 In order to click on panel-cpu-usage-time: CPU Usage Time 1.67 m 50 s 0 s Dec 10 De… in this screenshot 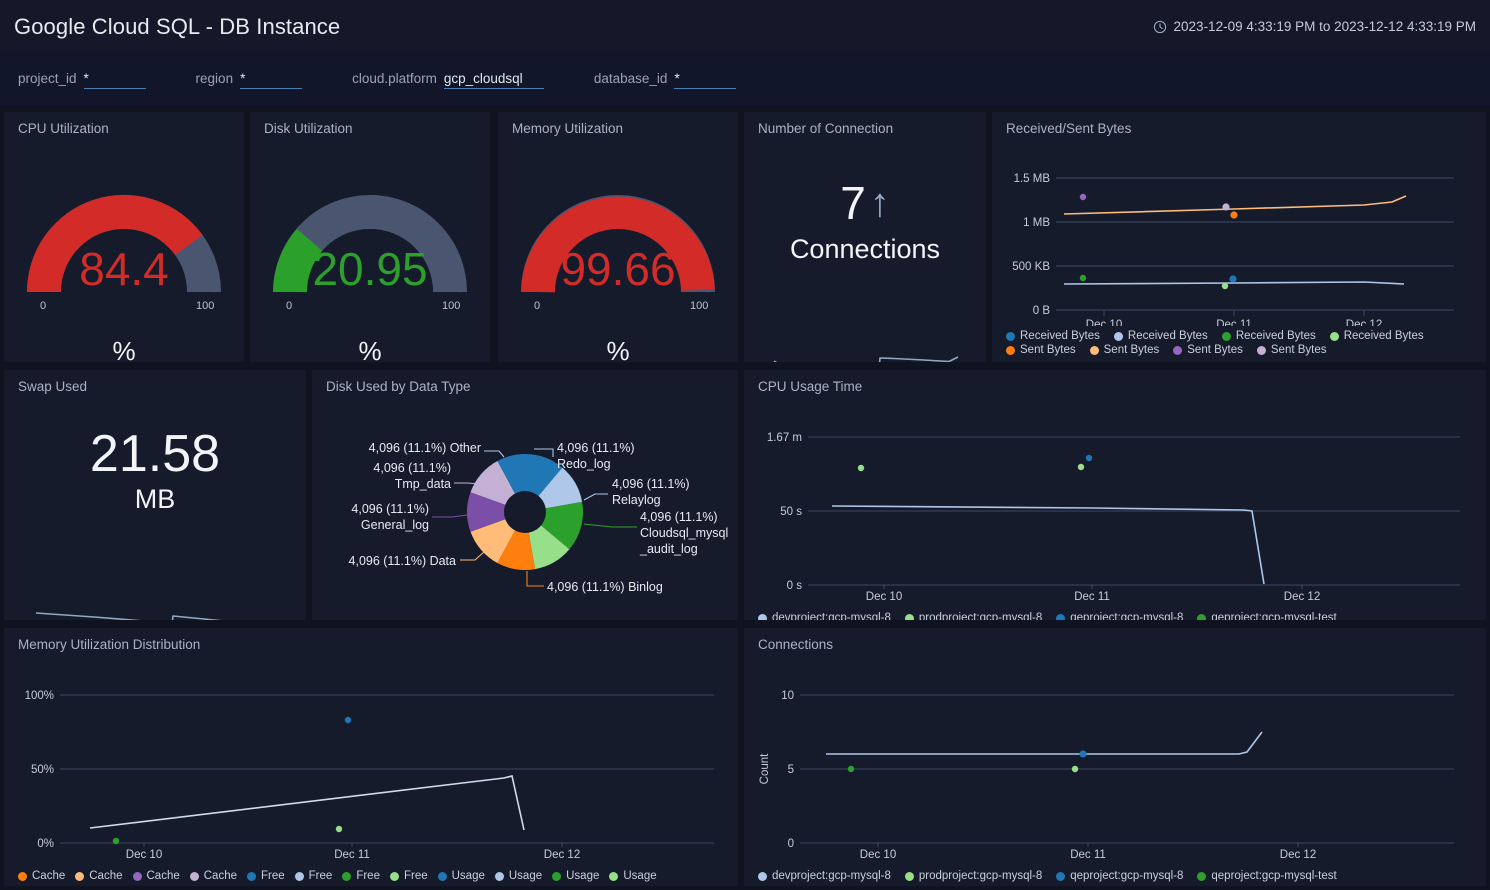, I will do `click(1115, 495)`.